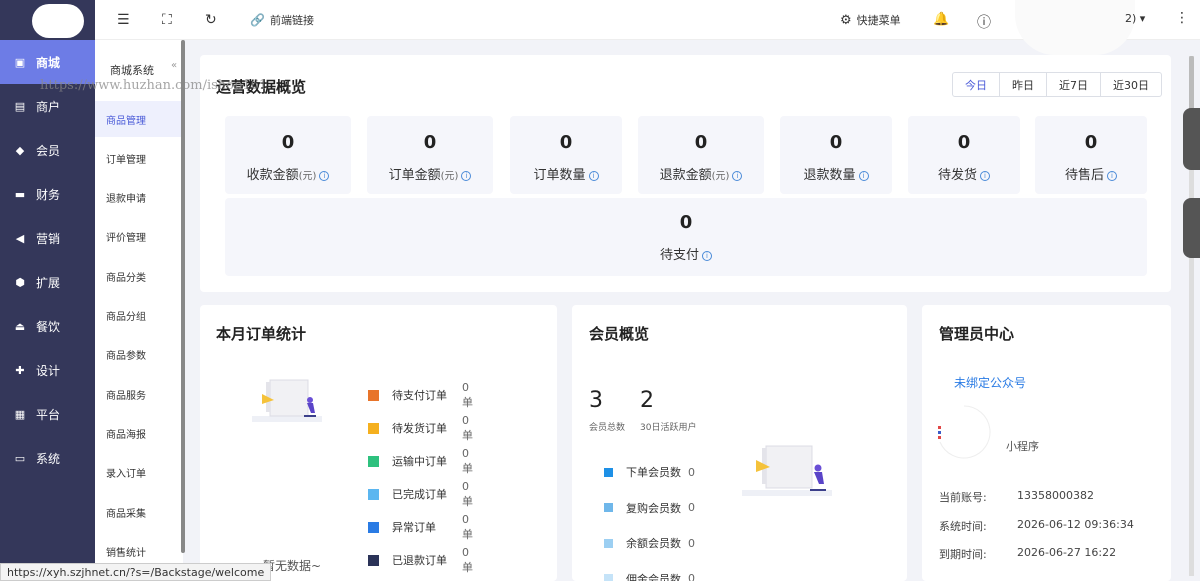 This screenshot has width=1200, height=581. Describe the element at coordinates (607, 428) in the screenshot. I see `member-total-label: 会员总数` at that location.